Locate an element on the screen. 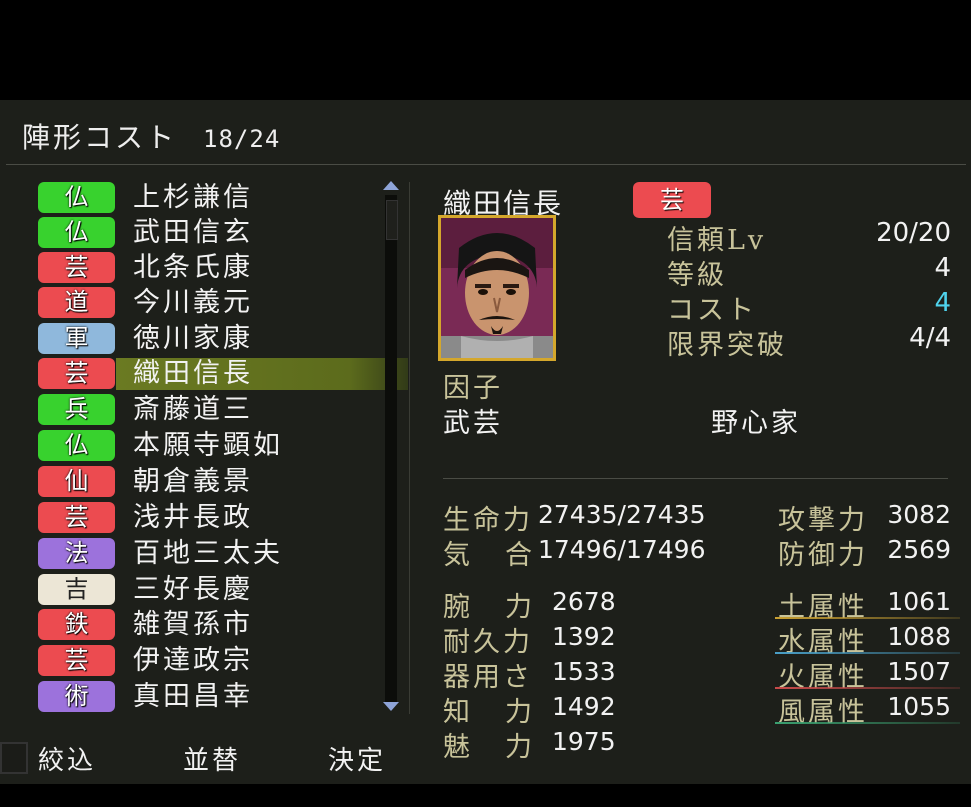 This screenshot has width=971, height=807. officer-name: 織田信長 is located at coordinates (193, 373).